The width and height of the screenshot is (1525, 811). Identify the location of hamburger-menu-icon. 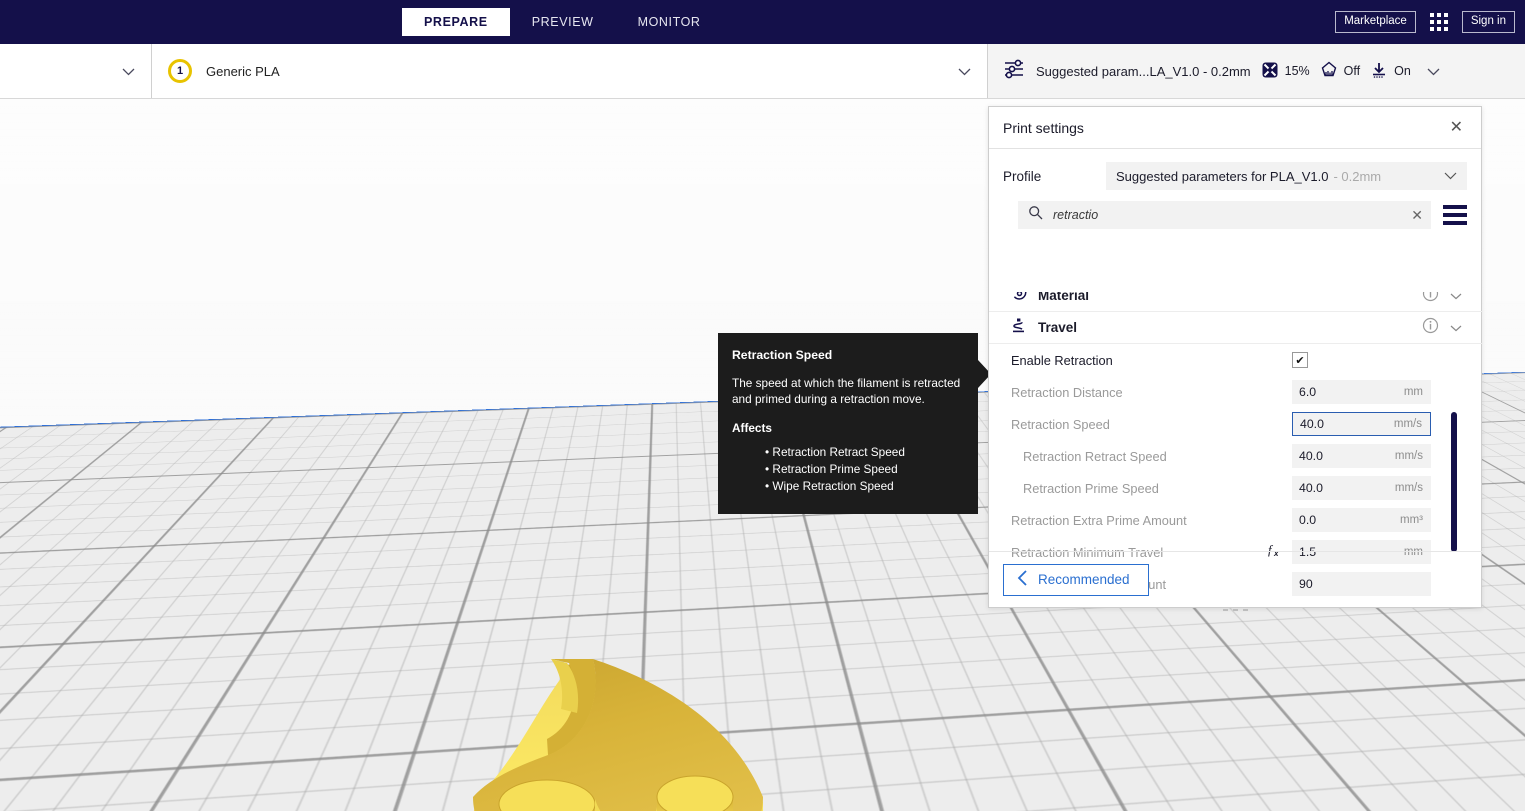
(1455, 215).